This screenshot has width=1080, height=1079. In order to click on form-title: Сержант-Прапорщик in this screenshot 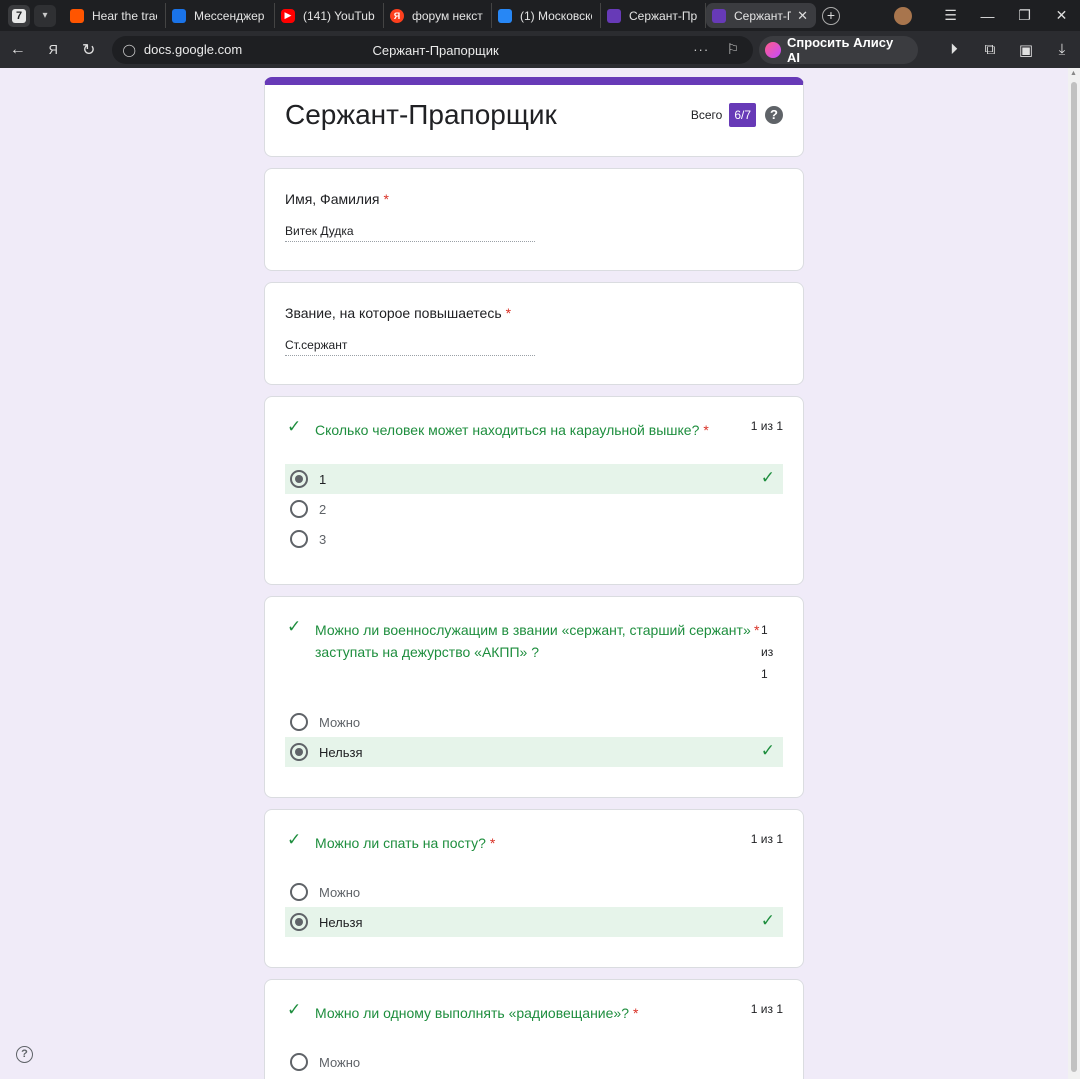, I will do `click(421, 114)`.